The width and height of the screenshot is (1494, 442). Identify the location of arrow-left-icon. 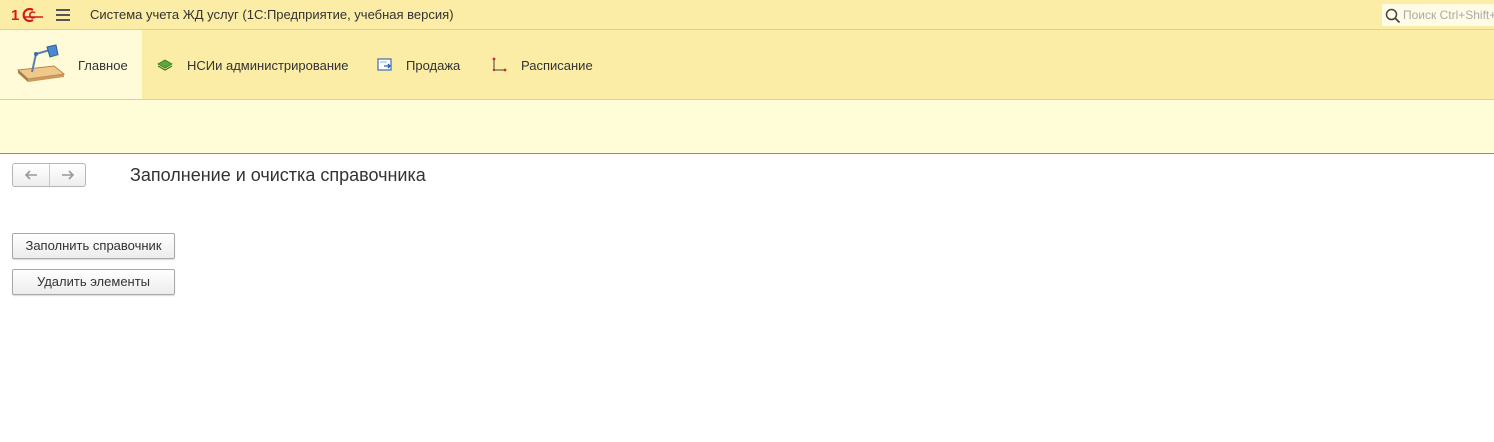
(30, 175).